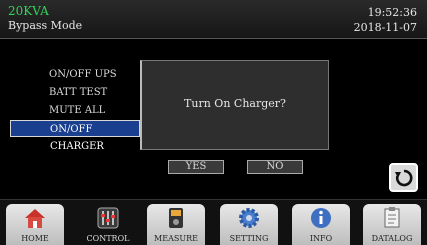 Image resolution: width=427 pixels, height=245 pixels. Describe the element at coordinates (176, 238) in the screenshot. I see `nav-measure-label: MEASURE` at that location.